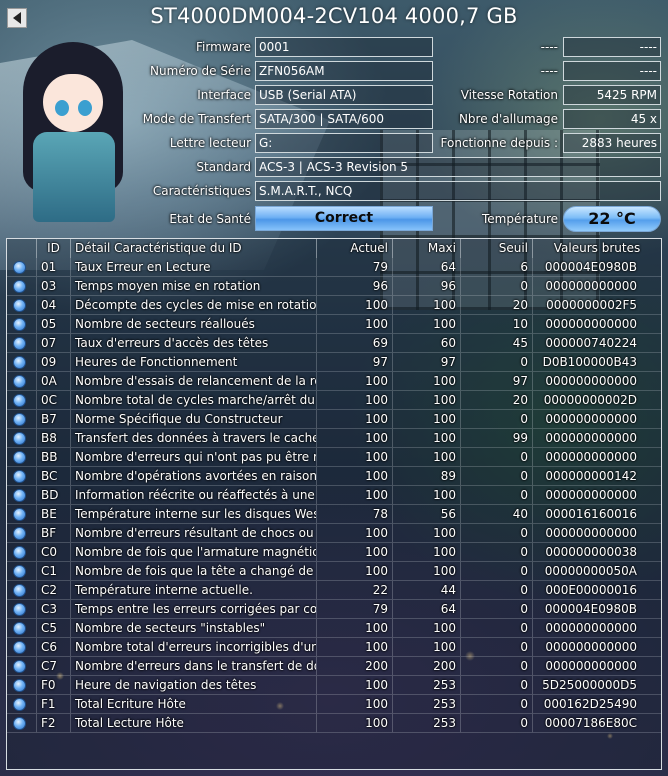  Describe the element at coordinates (497, 438) in the screenshot. I see `threshold-cell: 99` at that location.